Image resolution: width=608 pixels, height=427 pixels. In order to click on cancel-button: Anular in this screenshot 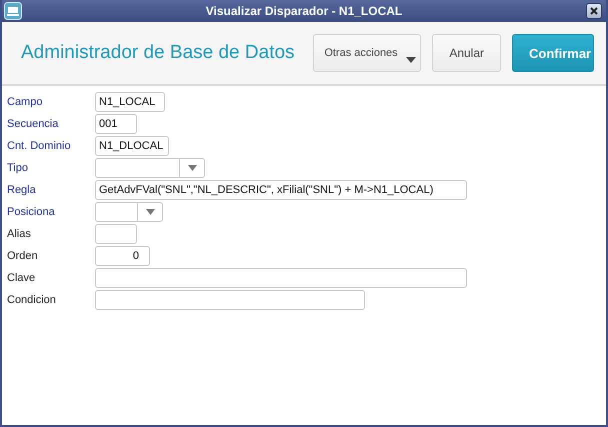, I will do `click(466, 53)`.